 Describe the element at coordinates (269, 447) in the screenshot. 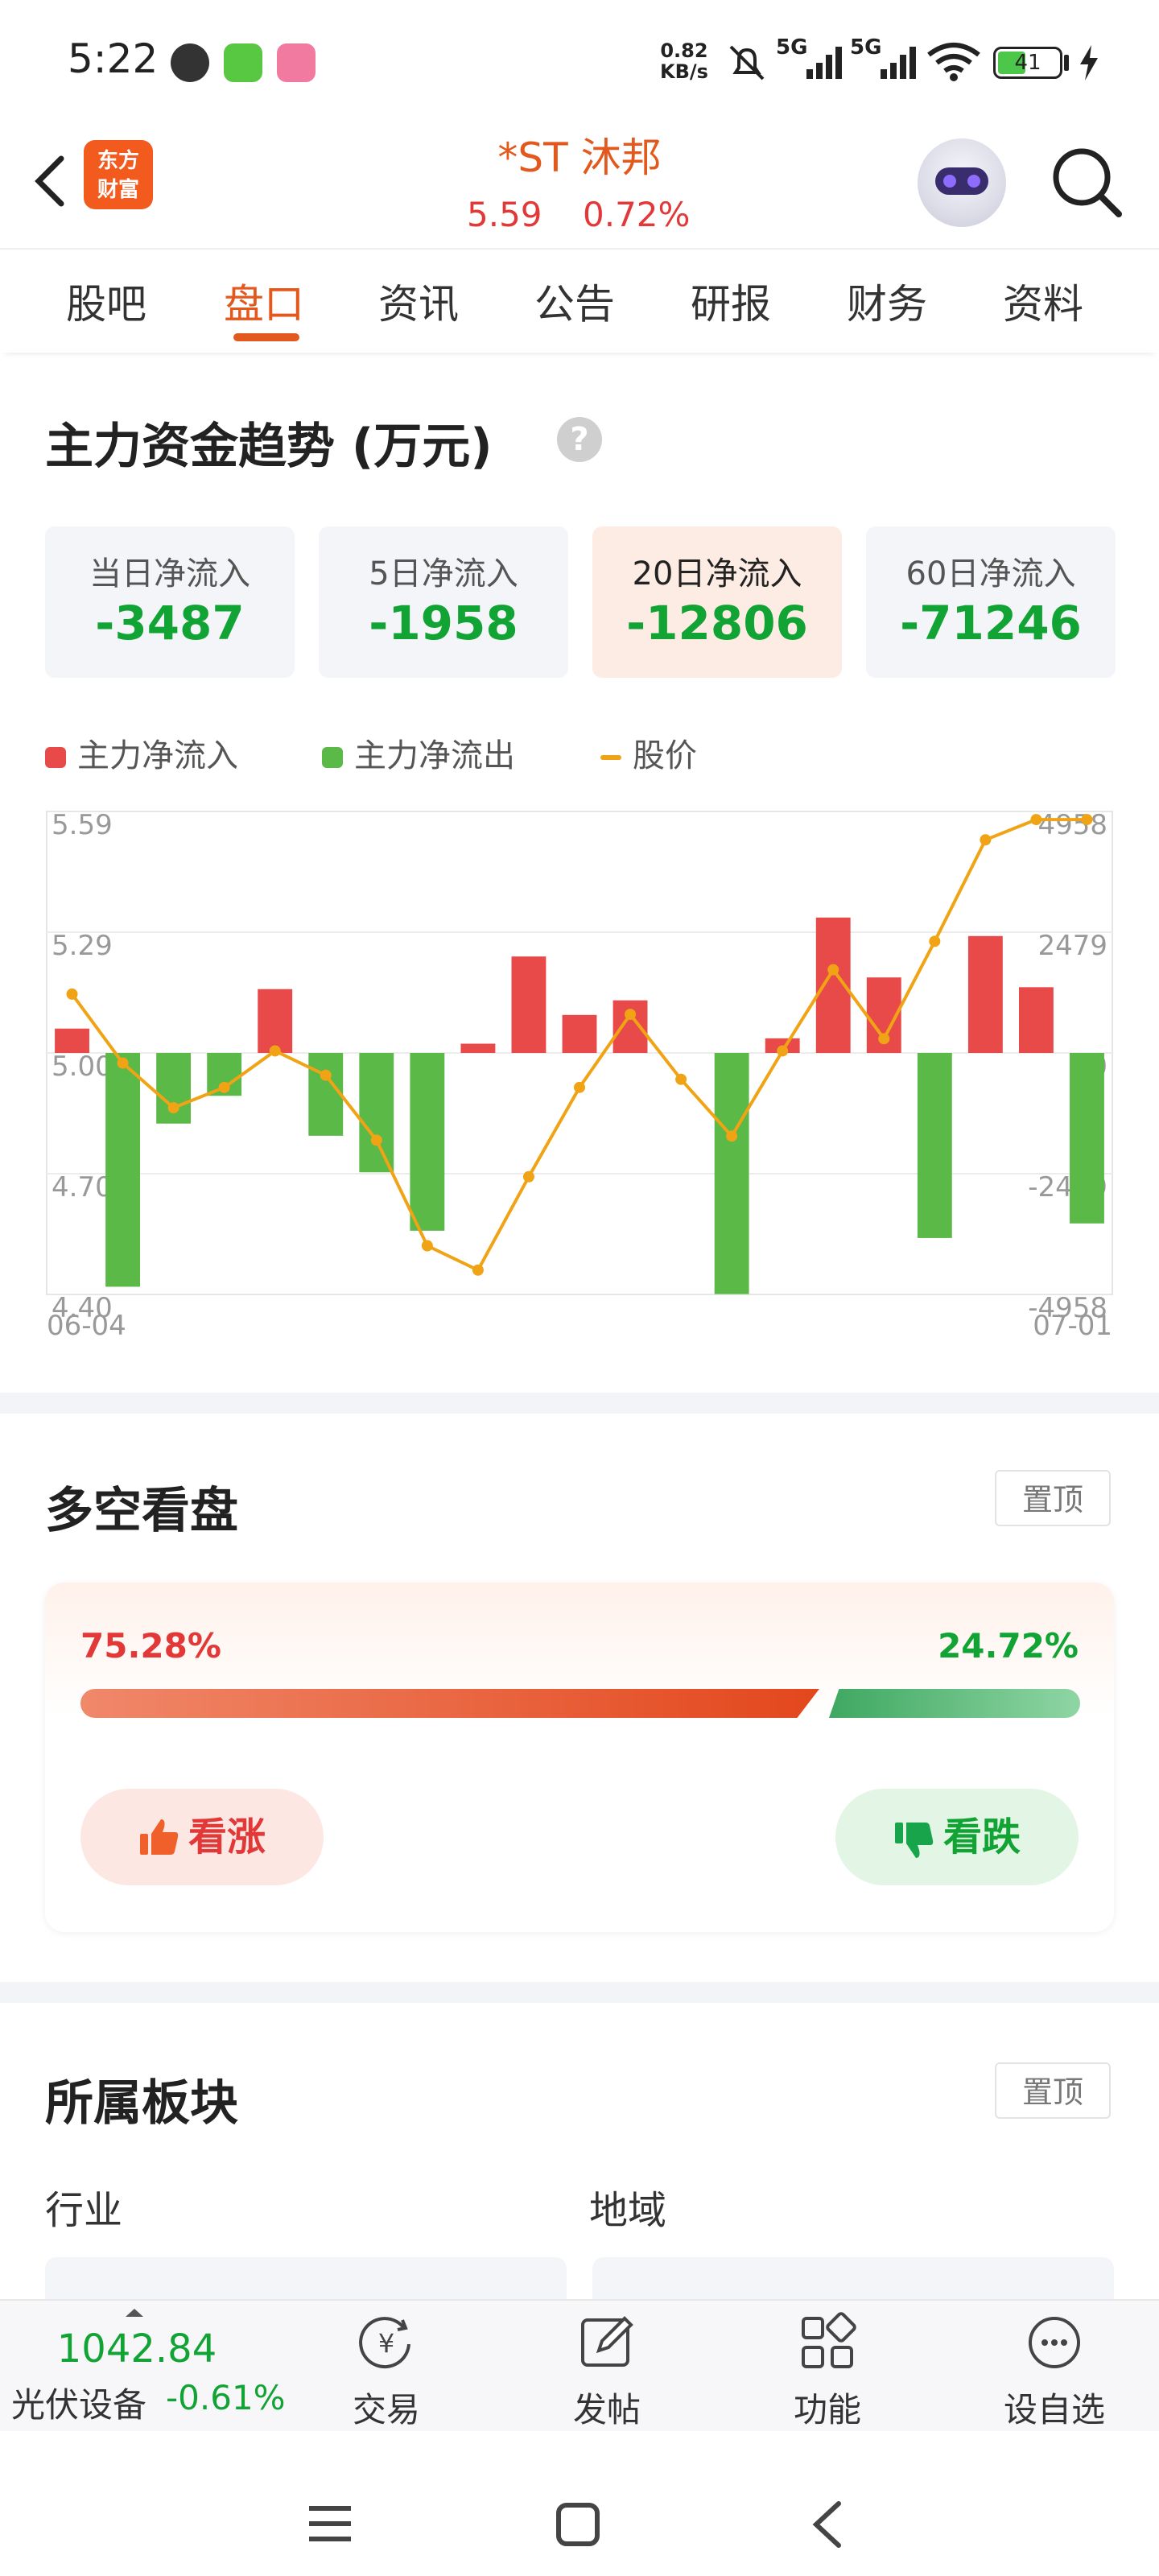

I see `main-funds-title: 主力资金趋势 (万元)` at that location.